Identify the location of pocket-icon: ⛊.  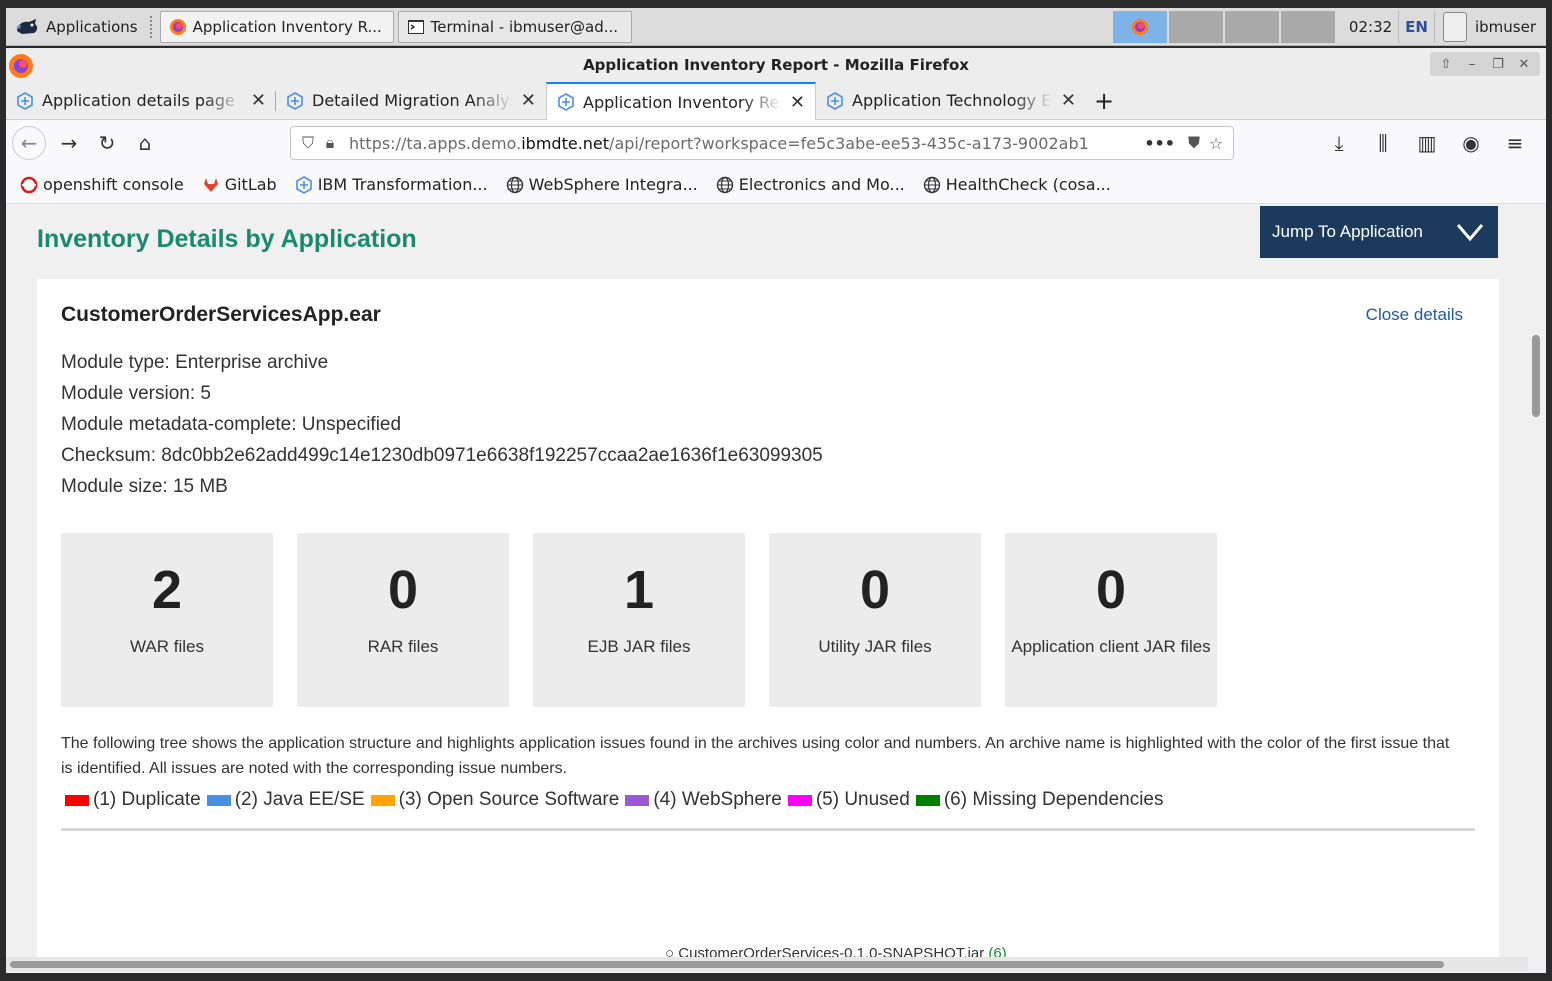
(1194, 143).